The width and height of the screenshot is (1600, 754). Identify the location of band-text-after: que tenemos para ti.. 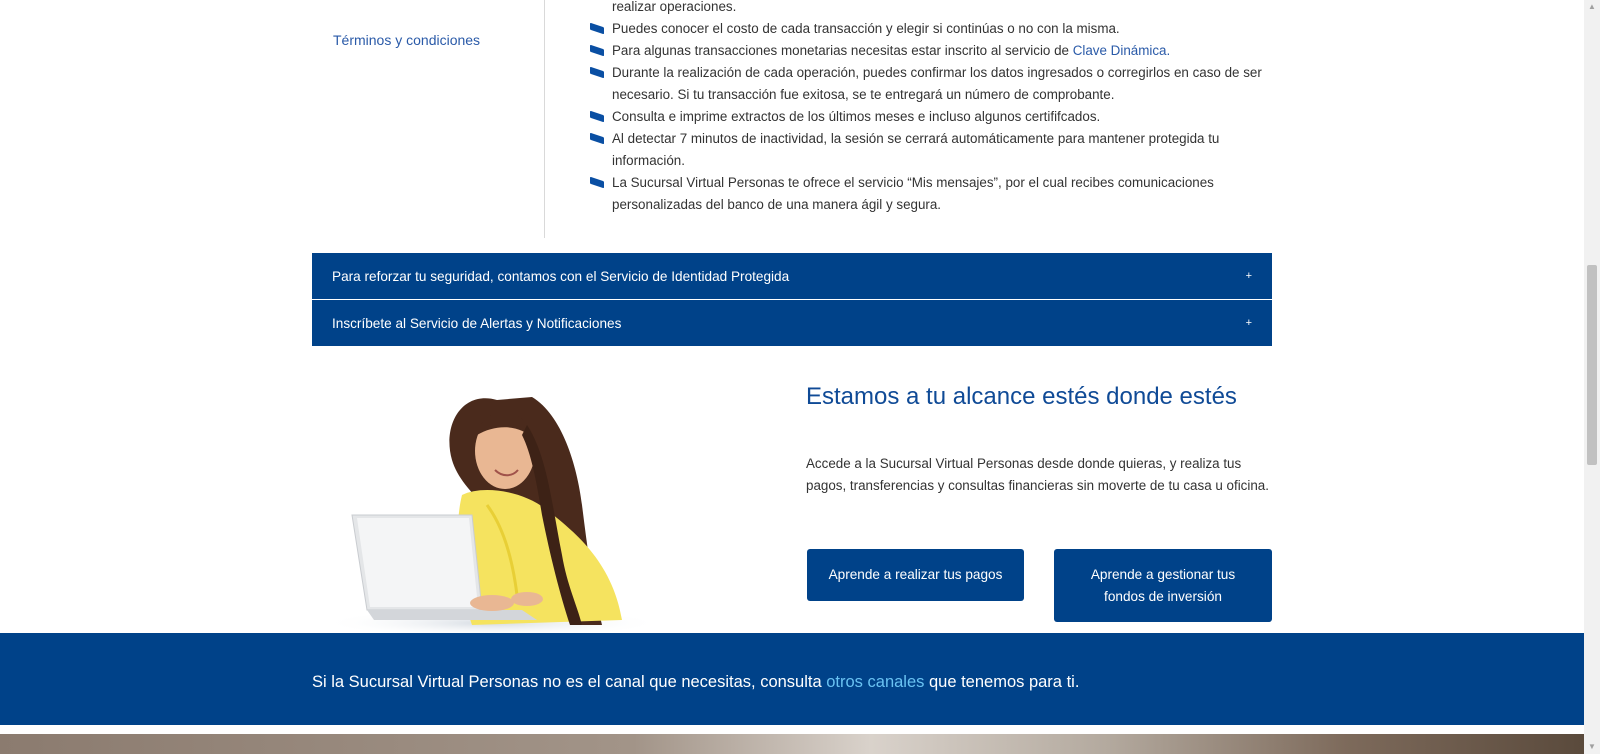
(1002, 682).